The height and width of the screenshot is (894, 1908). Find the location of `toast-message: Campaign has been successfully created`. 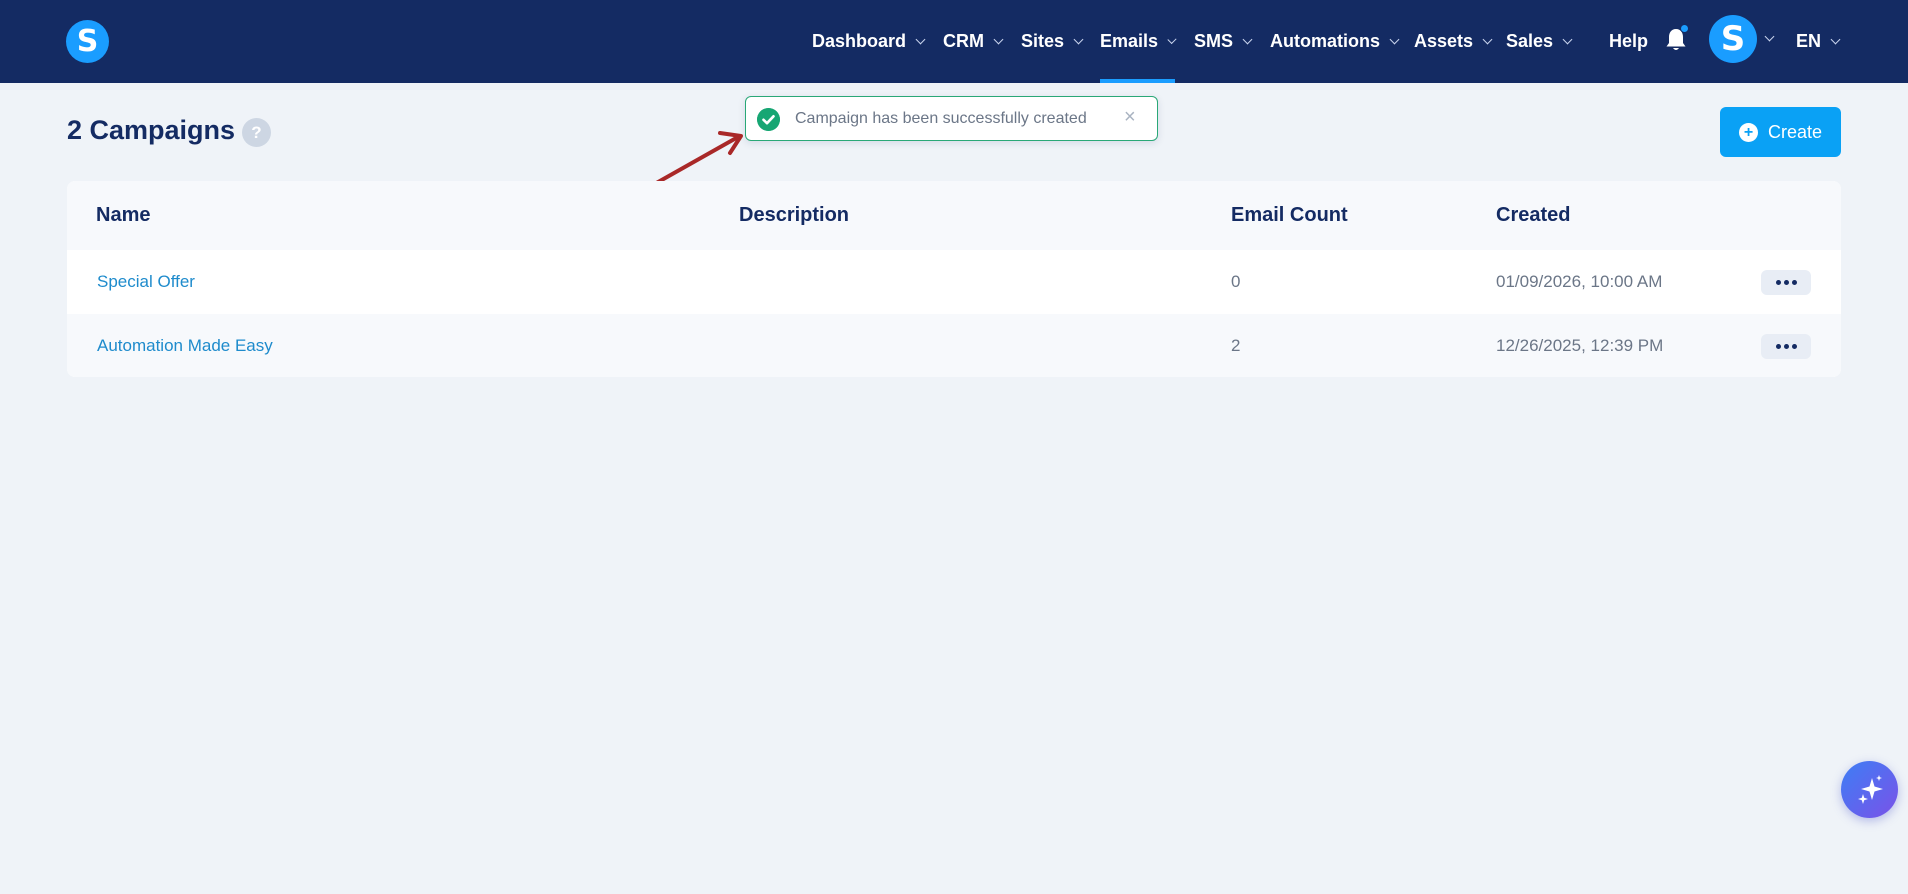

toast-message: Campaign has been successfully created is located at coordinates (941, 118).